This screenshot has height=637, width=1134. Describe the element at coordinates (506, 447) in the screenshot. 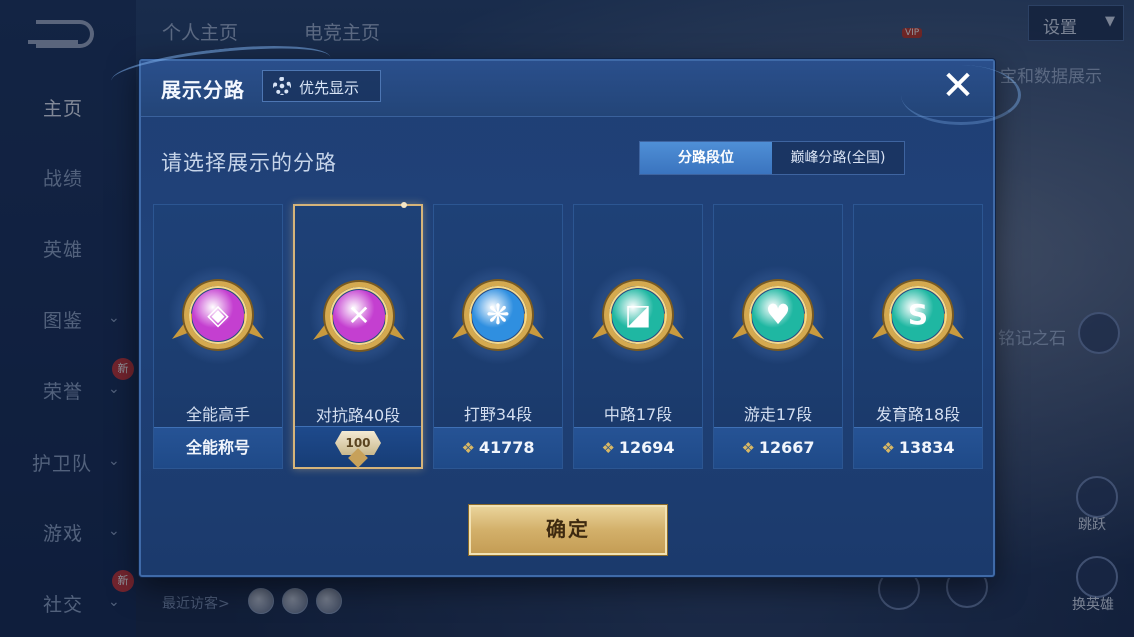

I see `points-value: 41778` at that location.